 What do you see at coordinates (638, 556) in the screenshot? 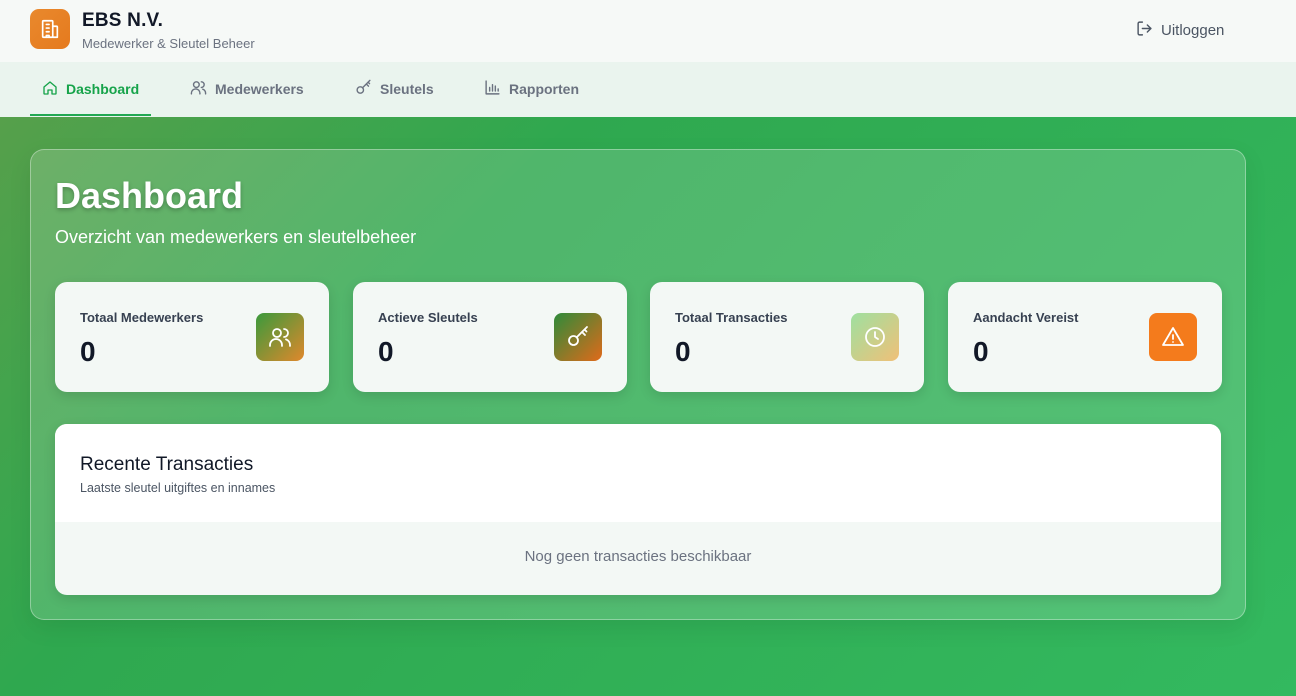
I see `empty-state-text: Nog geen transacties beschikbaar` at bounding box center [638, 556].